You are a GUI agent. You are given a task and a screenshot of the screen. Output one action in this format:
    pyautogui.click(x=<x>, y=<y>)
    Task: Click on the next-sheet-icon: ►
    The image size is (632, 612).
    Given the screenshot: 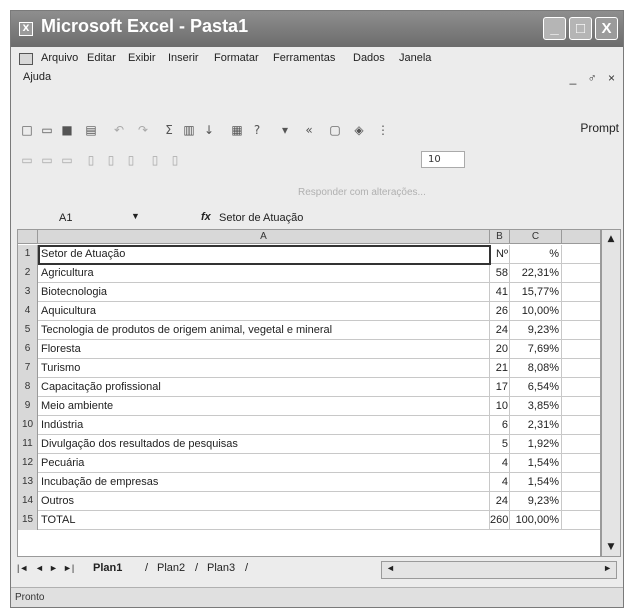 What is the action you would take?
    pyautogui.click(x=53, y=568)
    